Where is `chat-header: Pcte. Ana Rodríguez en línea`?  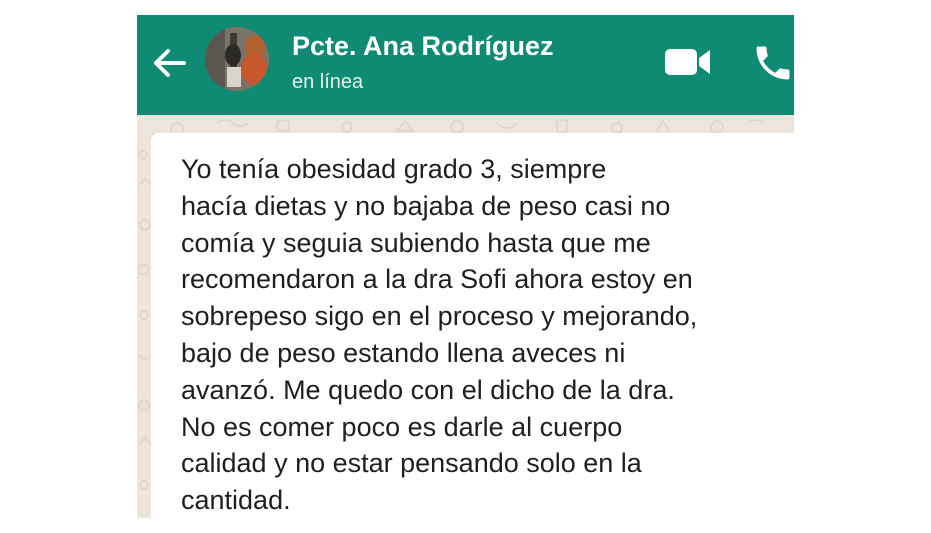
chat-header: Pcte. Ana Rodríguez en línea is located at coordinates (465, 65).